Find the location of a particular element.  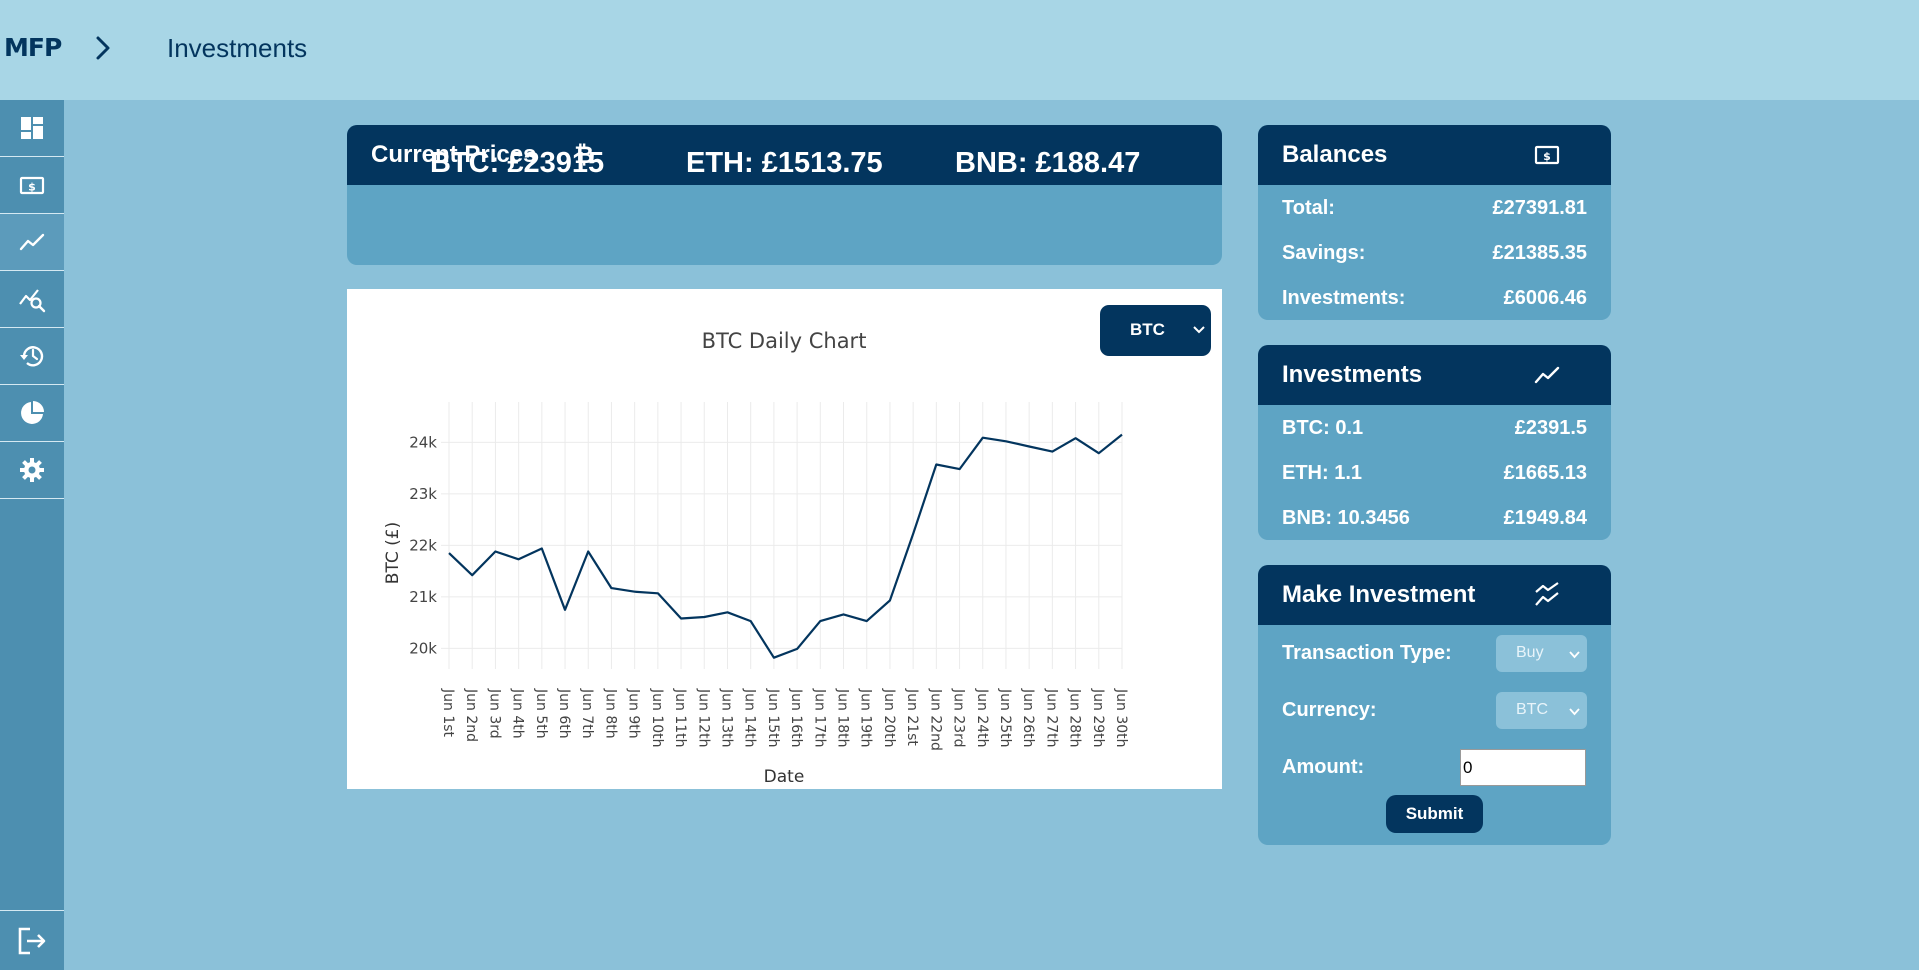

submit-button: Submit is located at coordinates (1434, 814).